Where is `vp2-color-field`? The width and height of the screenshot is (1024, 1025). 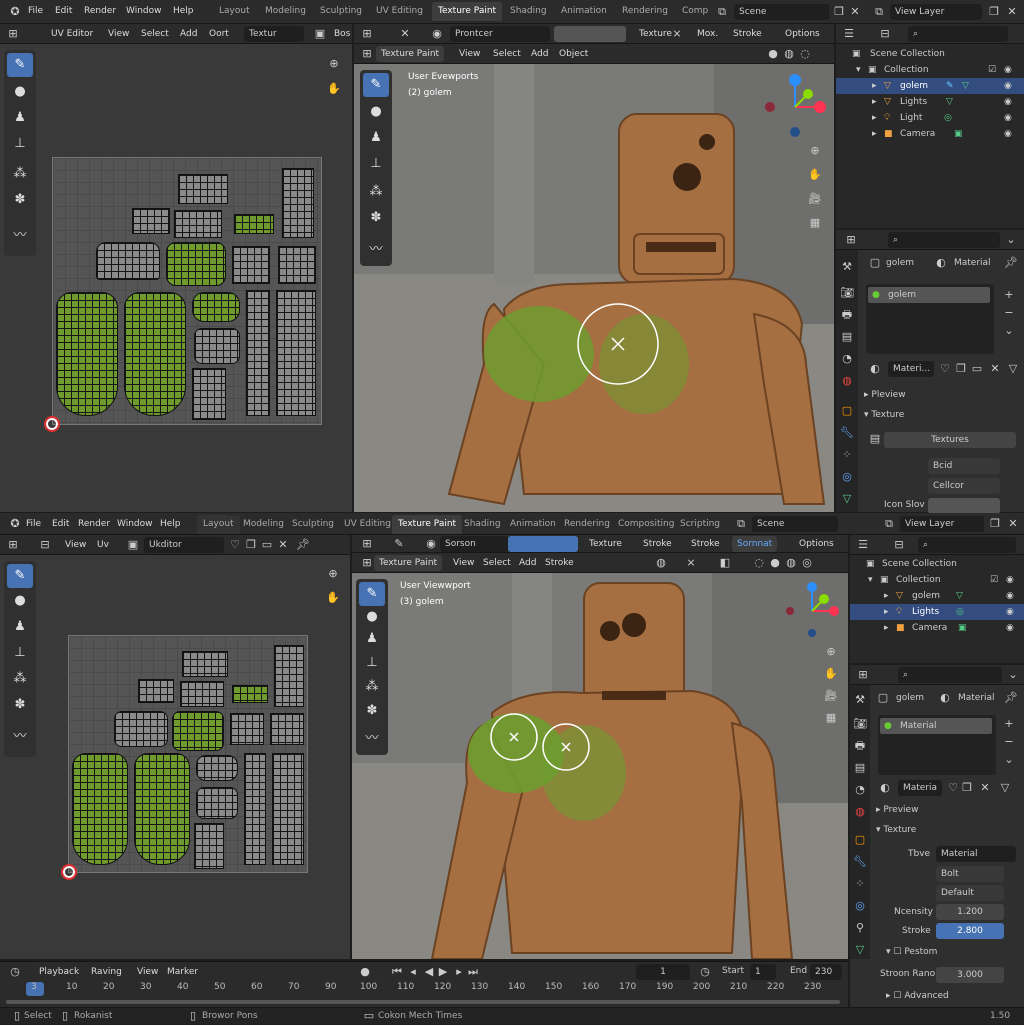
vp2-color-field is located at coordinates (543, 544).